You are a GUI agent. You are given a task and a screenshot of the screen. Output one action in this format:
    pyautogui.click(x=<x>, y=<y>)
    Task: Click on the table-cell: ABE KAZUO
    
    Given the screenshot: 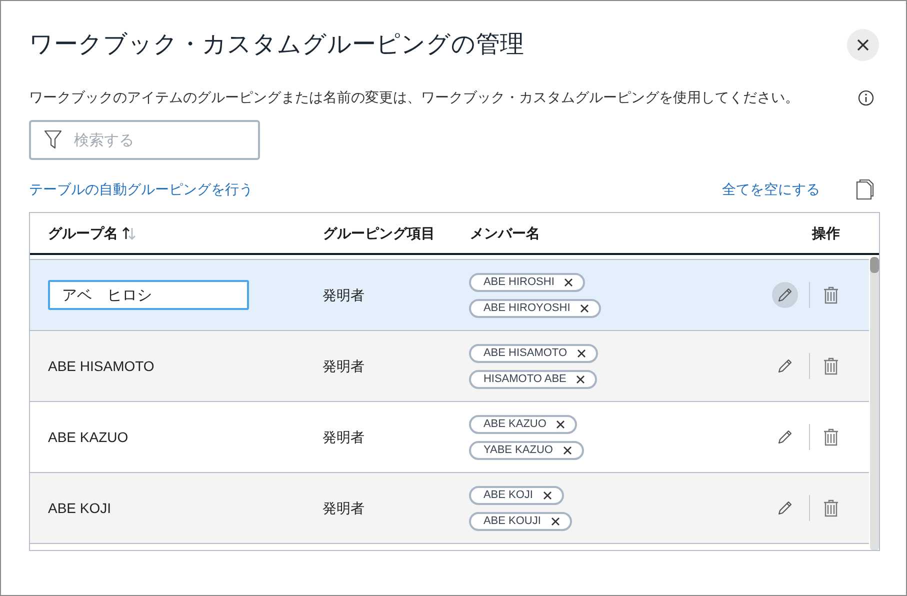 What is the action you would take?
    pyautogui.click(x=88, y=436)
    